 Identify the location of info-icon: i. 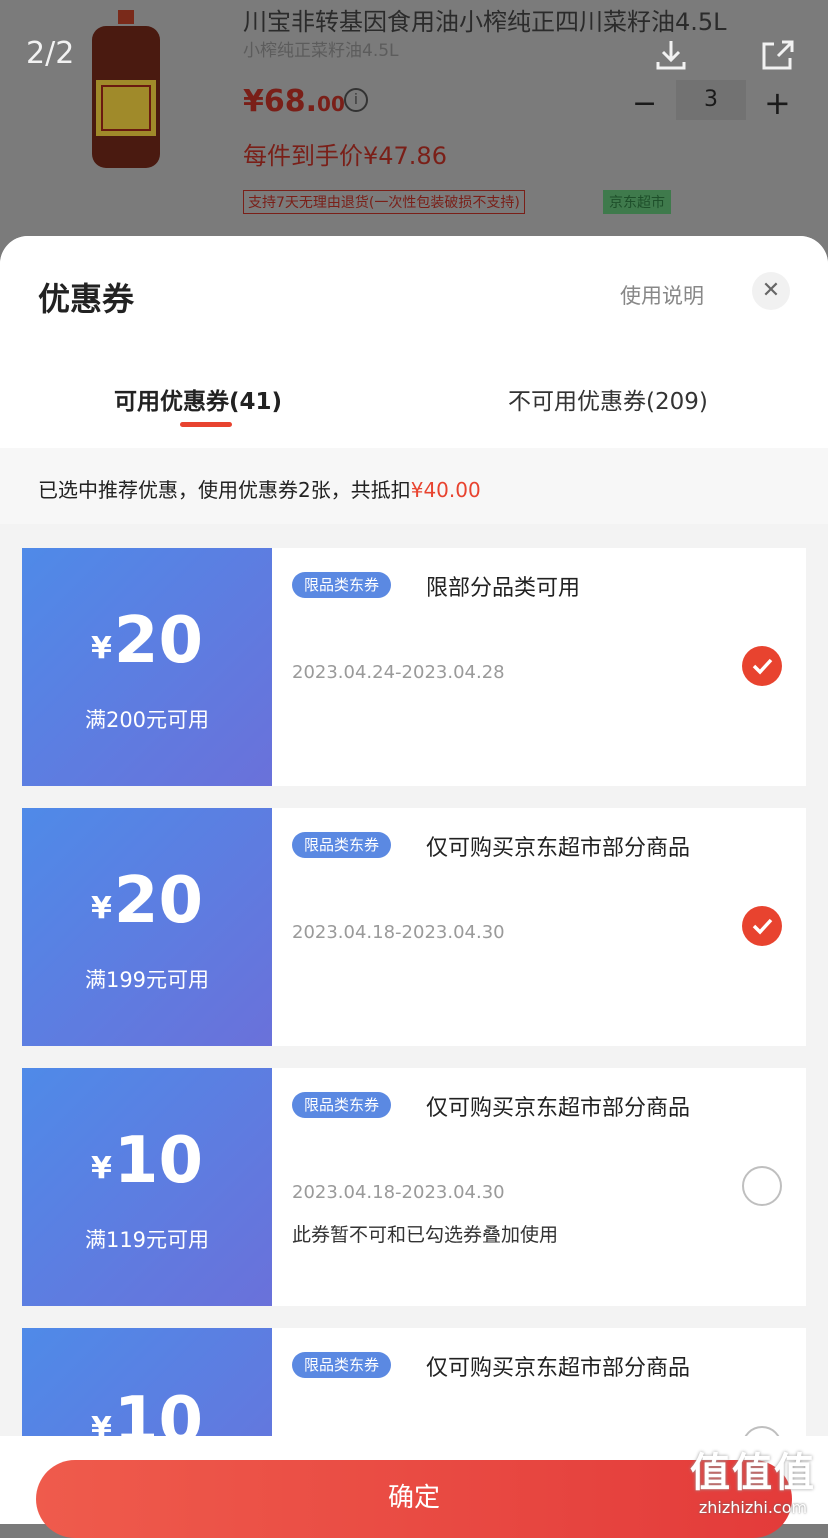
(356, 100).